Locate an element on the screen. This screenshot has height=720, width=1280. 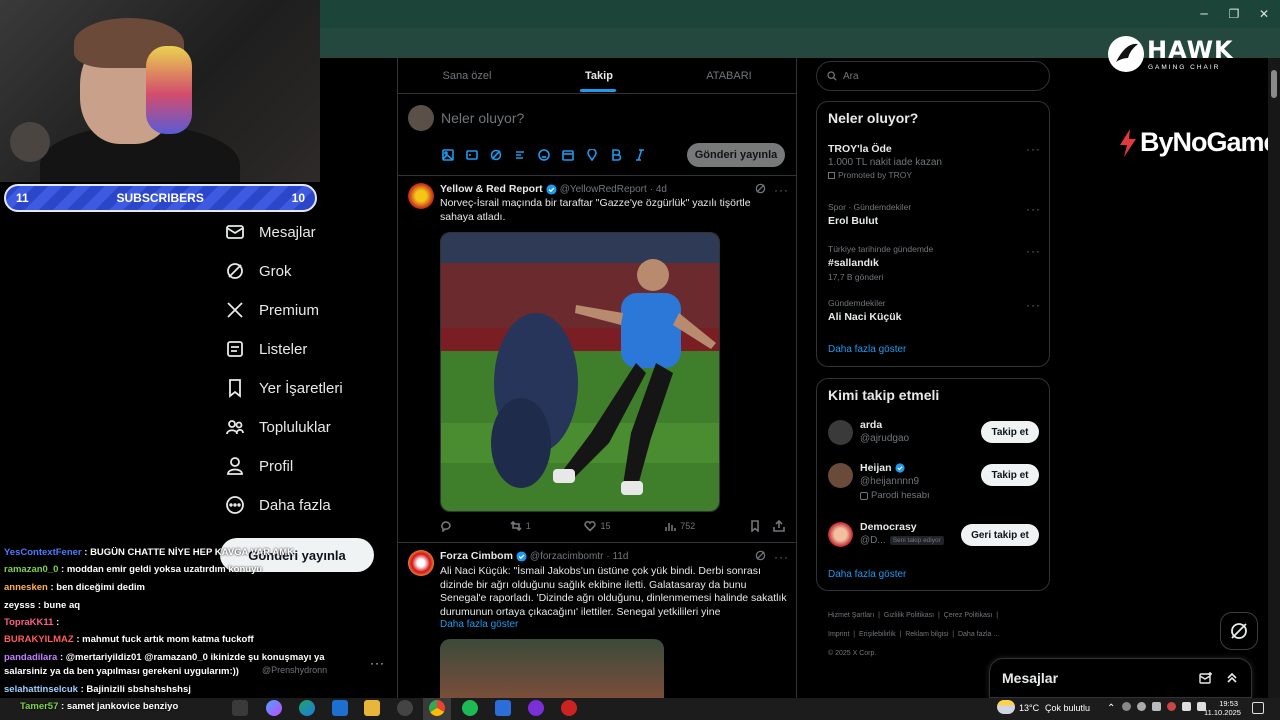
file-explorer-icon is located at coordinates (372, 708).